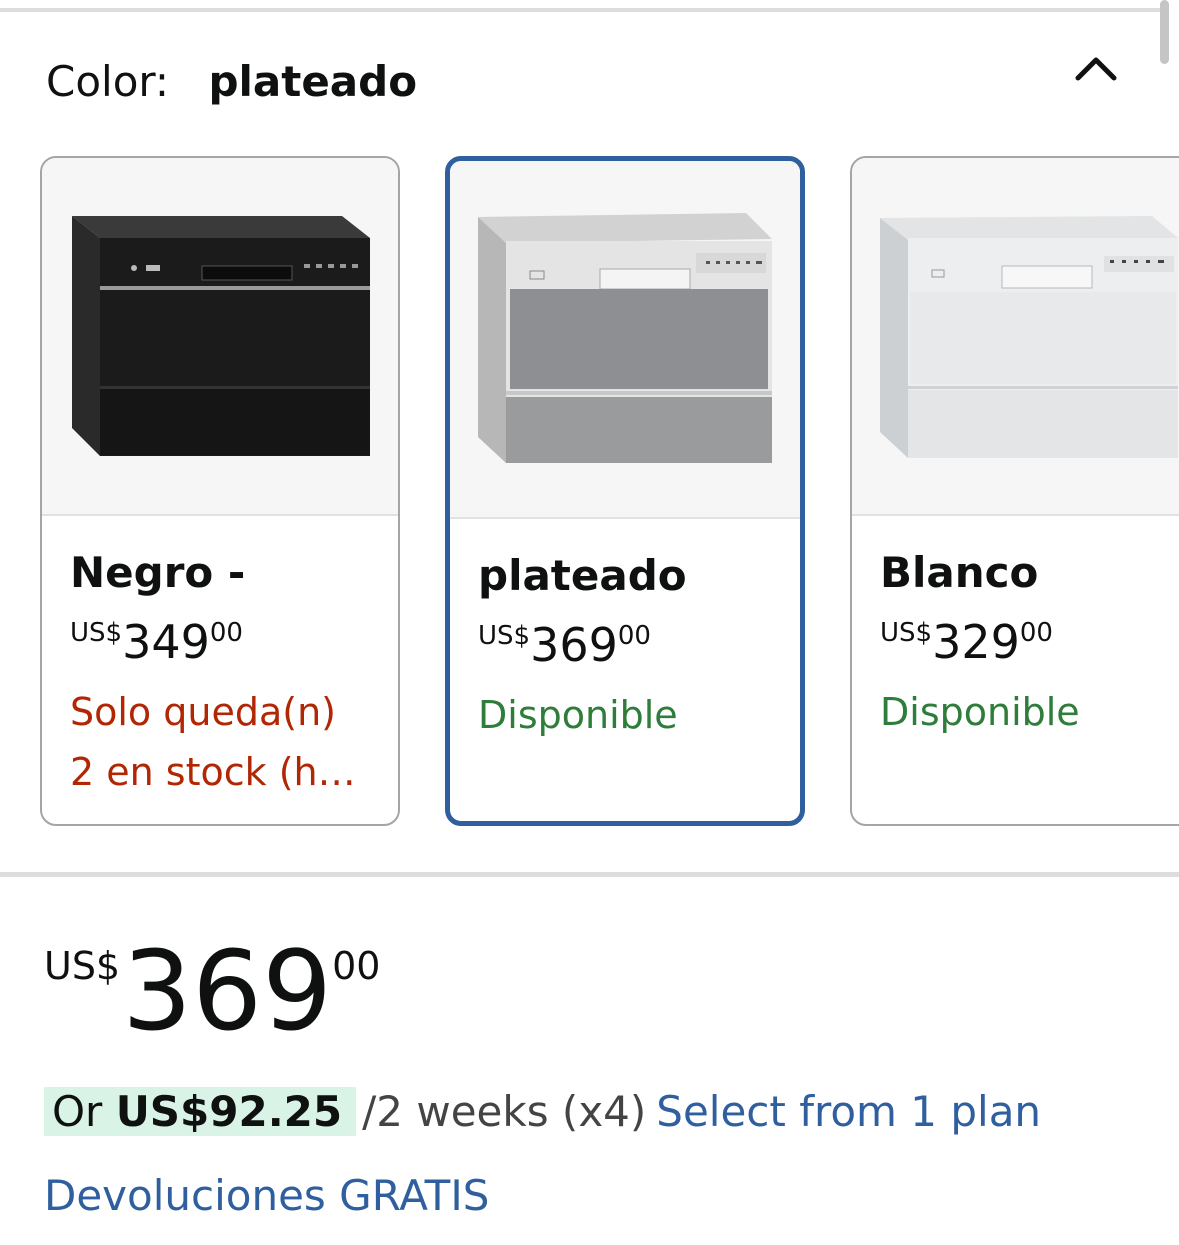 The width and height of the screenshot is (1179, 1245). What do you see at coordinates (1096, 68) in the screenshot?
I see `chevron-up-icon` at bounding box center [1096, 68].